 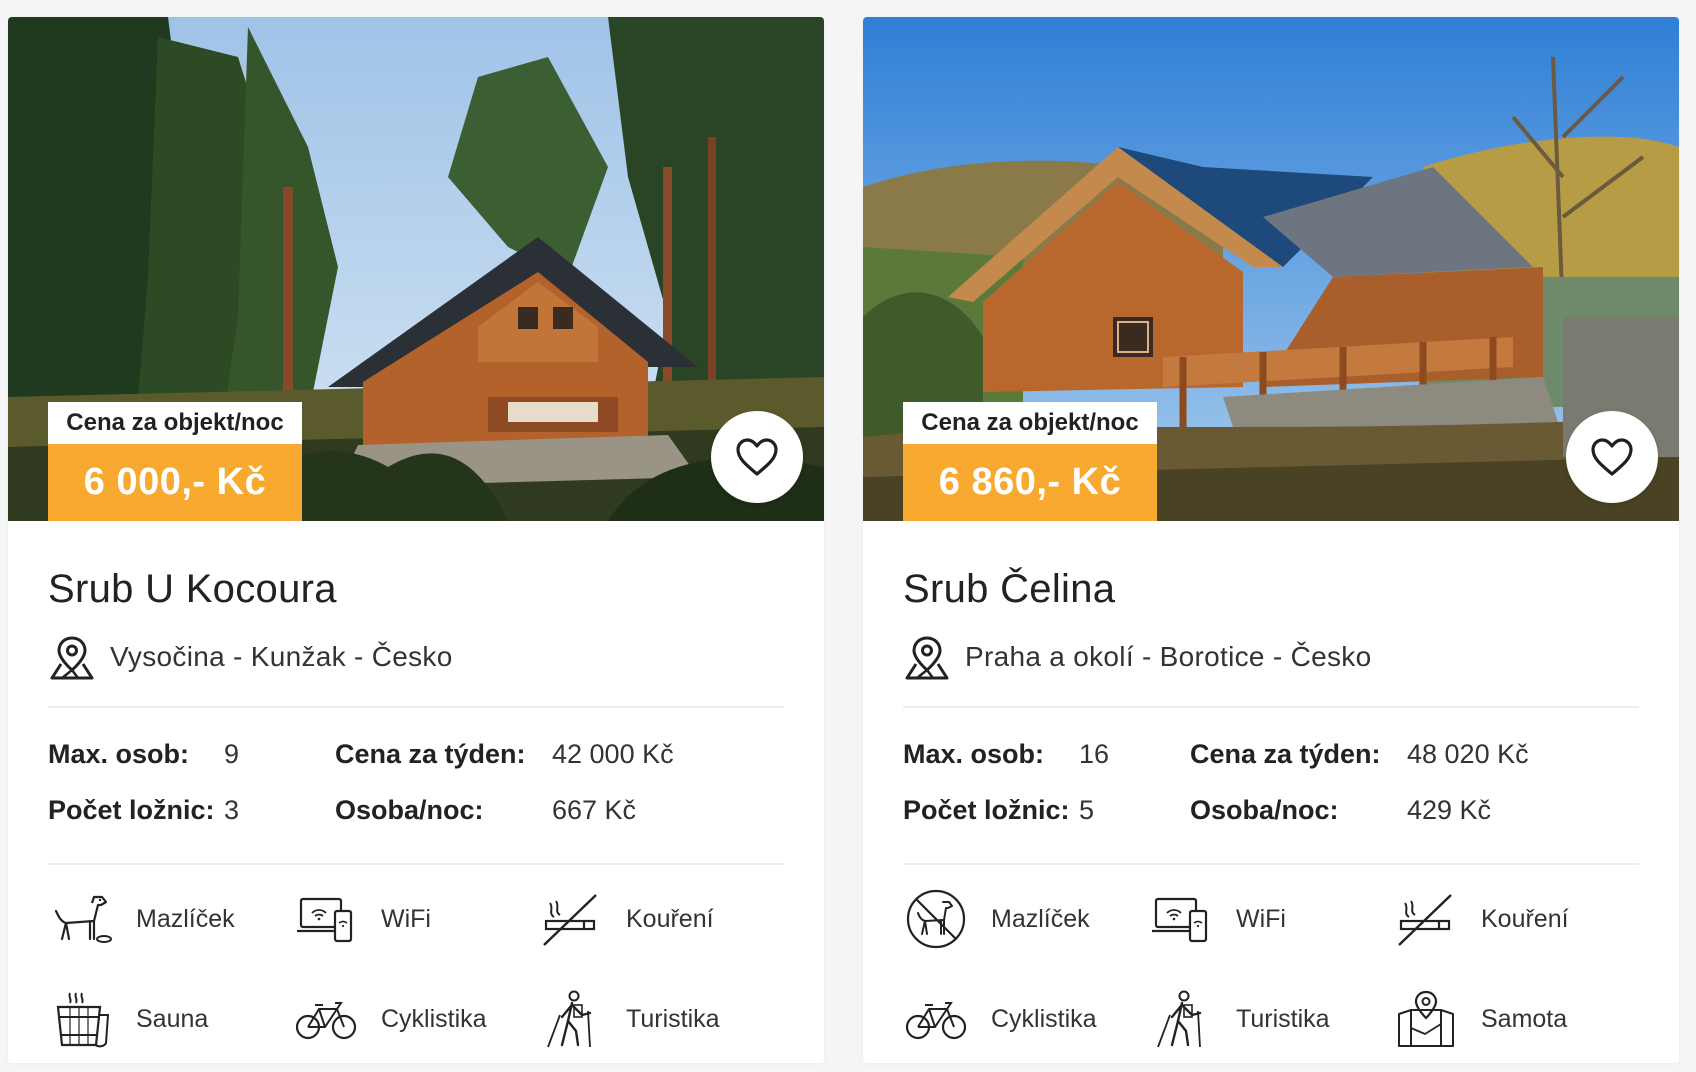 What do you see at coordinates (594, 810) in the screenshot?
I see `person-night-value: 667 Kč` at bounding box center [594, 810].